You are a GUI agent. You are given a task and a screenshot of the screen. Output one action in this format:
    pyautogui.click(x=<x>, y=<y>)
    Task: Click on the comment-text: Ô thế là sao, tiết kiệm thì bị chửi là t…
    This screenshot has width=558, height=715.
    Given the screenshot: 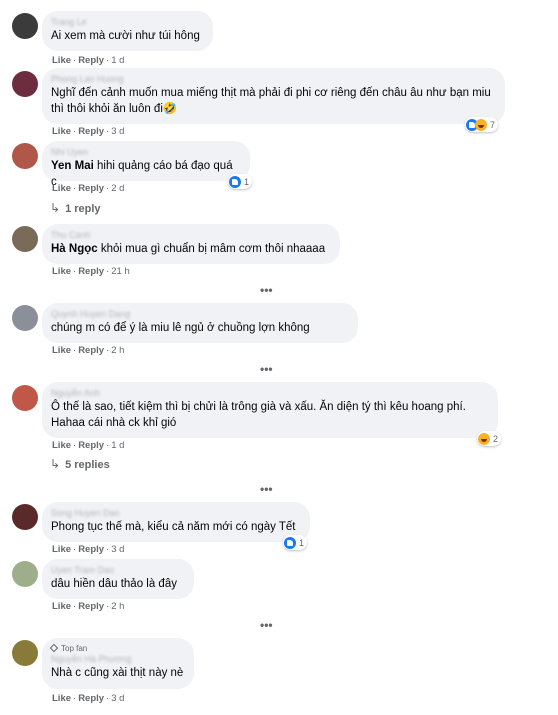 What is the action you would take?
    pyautogui.click(x=258, y=415)
    